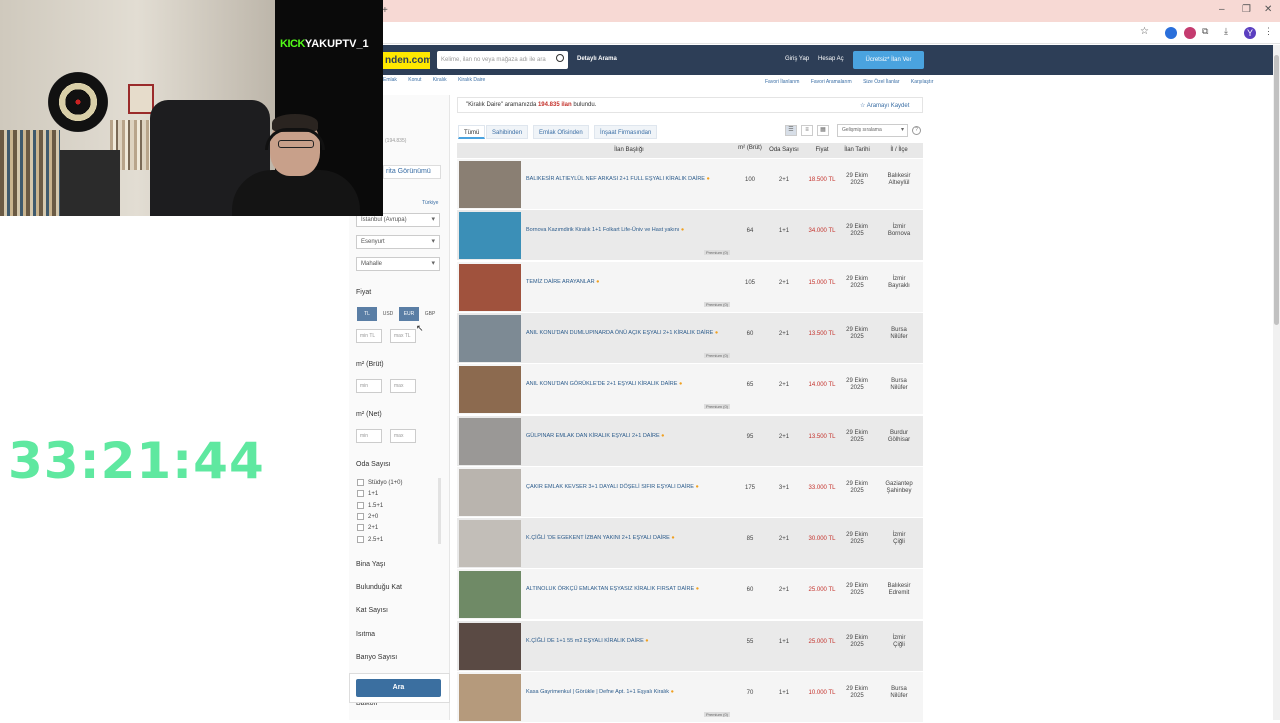 The height and width of the screenshot is (723, 1280). I want to click on rooms-scrollbar, so click(439, 511).